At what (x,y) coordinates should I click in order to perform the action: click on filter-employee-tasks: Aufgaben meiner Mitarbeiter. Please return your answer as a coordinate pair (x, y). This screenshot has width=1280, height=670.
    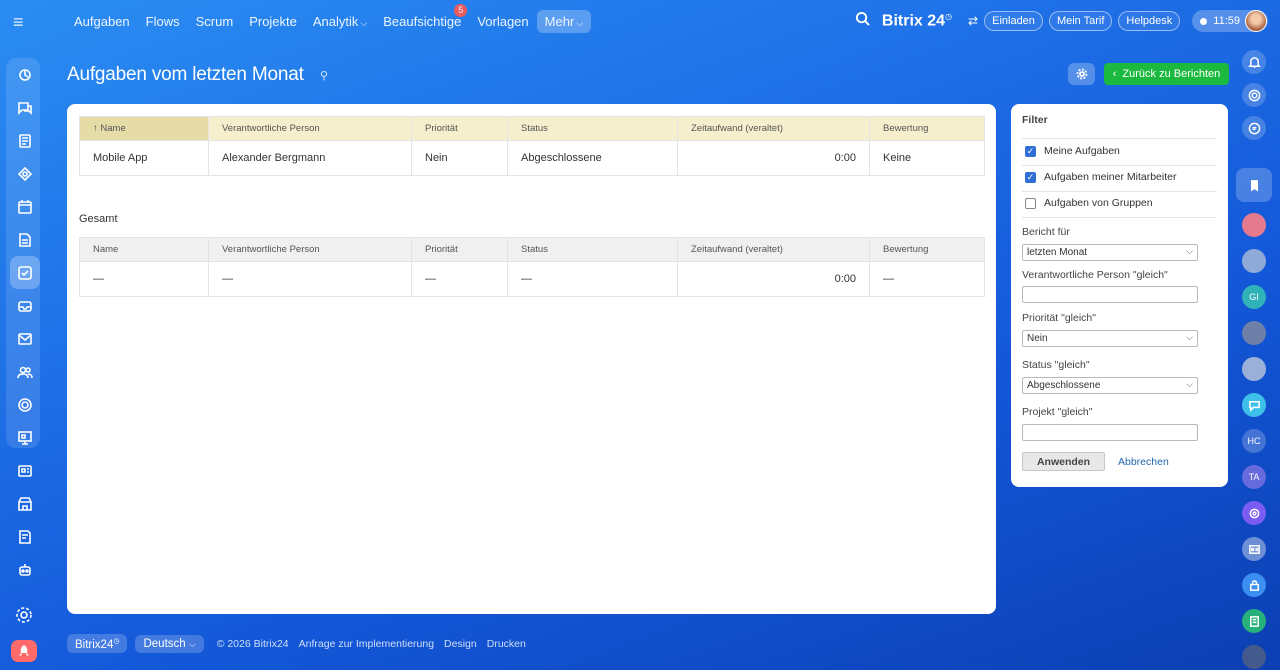
    Looking at the image, I should click on (1101, 177).